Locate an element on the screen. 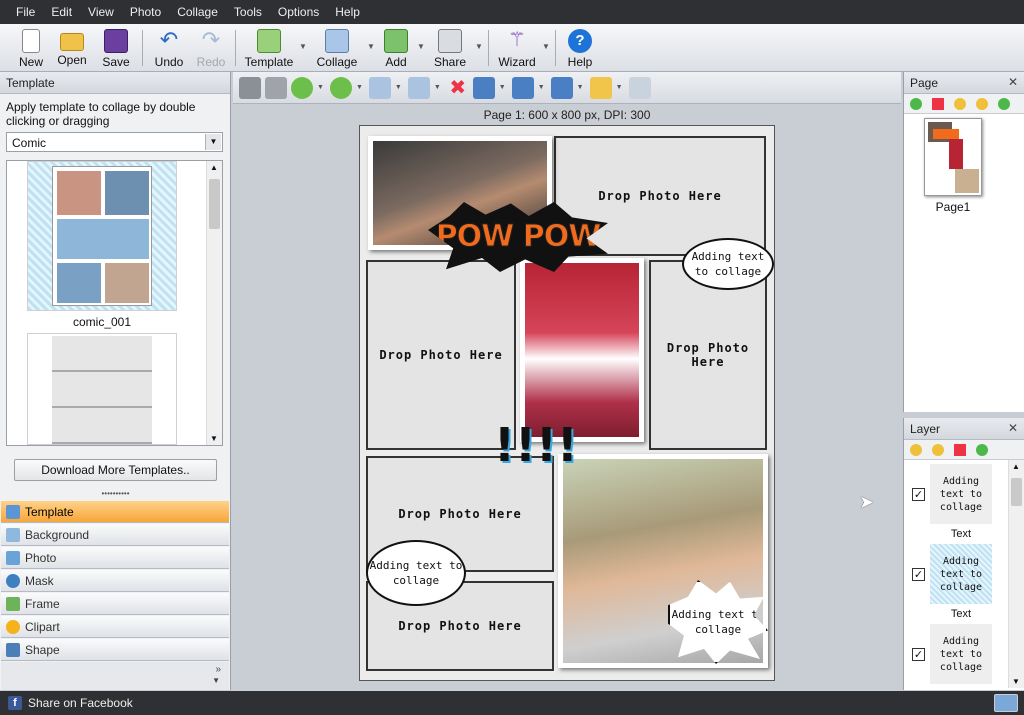 The width and height of the screenshot is (1024, 715). tab-shape: Shape is located at coordinates (115, 650).